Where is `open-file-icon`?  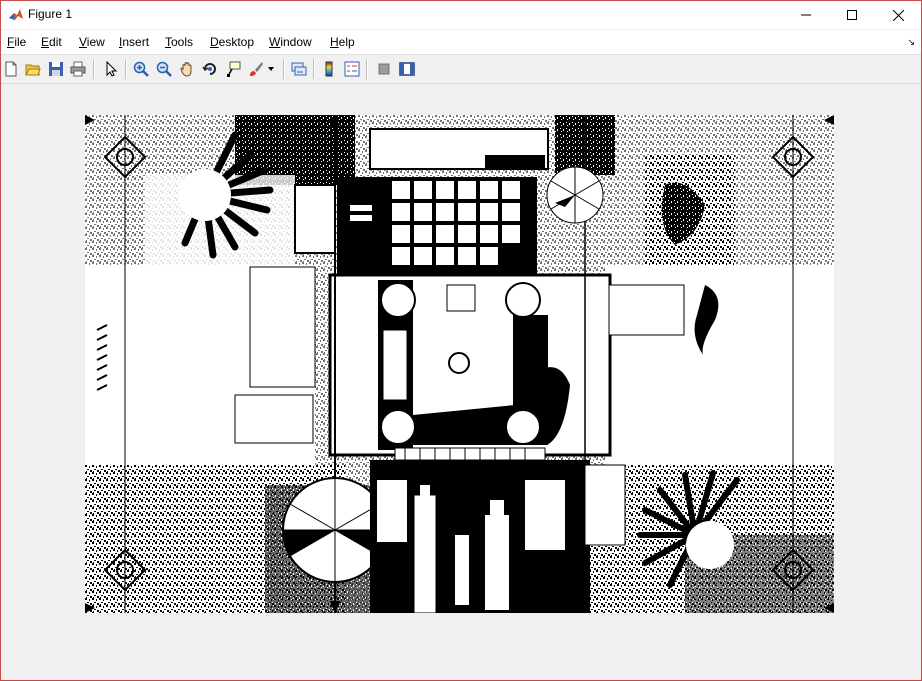 open-file-icon is located at coordinates (33, 70).